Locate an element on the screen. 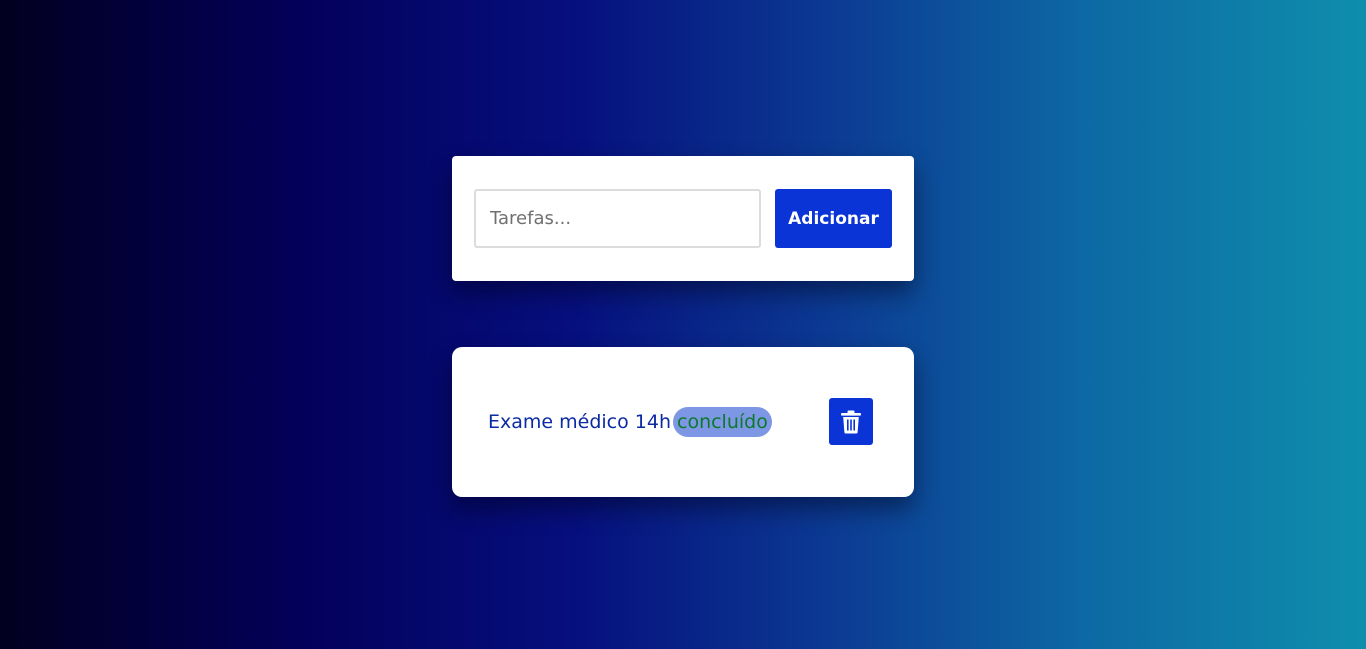  add-button: Adicionar is located at coordinates (833, 218).